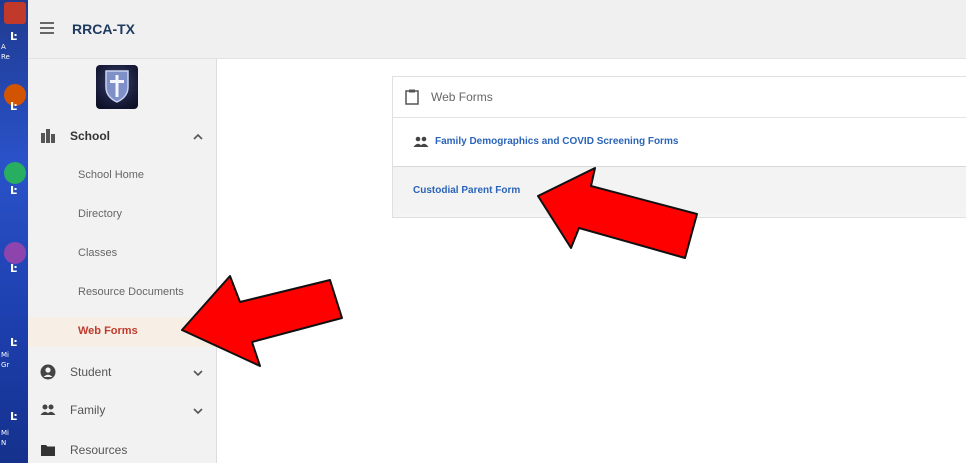 This screenshot has height=469, width=966. What do you see at coordinates (90, 136) in the screenshot?
I see `sidebar-item-label: School` at bounding box center [90, 136].